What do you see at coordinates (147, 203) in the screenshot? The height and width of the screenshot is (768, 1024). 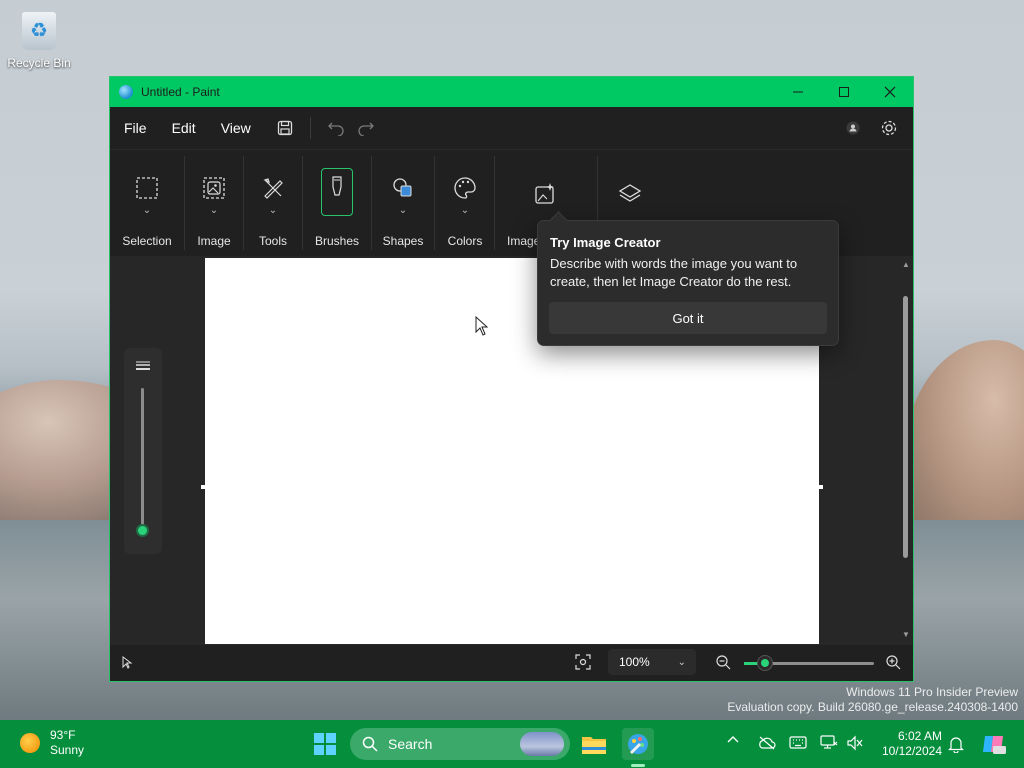 I see `ribbon-selection: ⌄ Selection` at bounding box center [147, 203].